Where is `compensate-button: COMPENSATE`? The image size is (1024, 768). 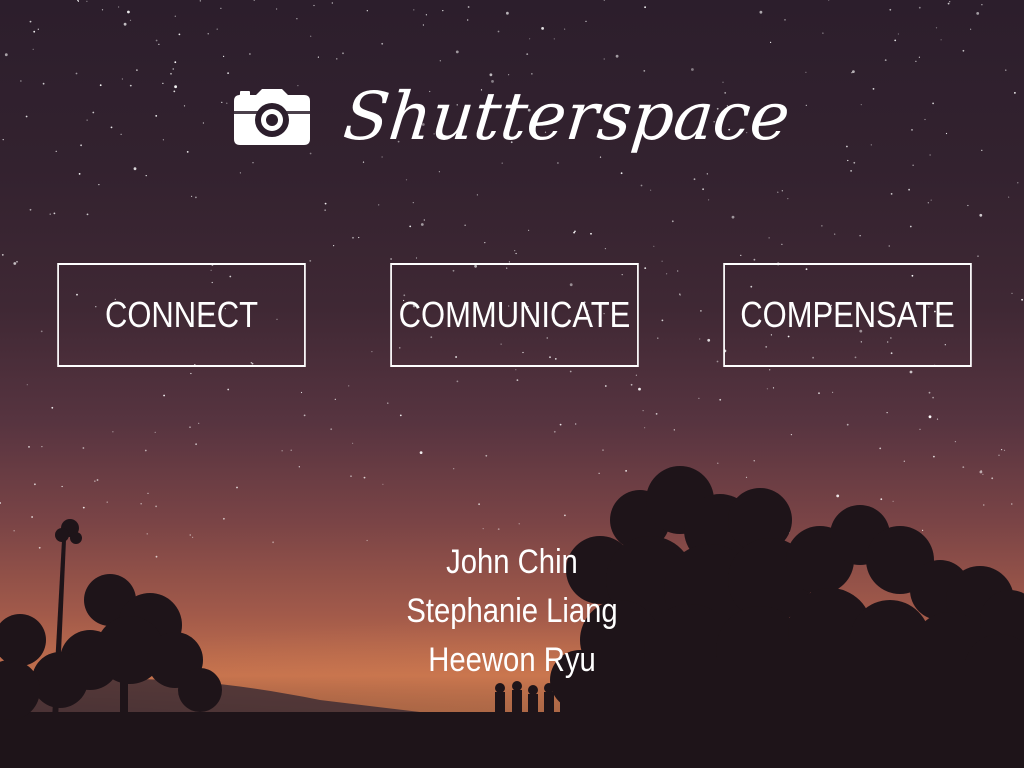
compensate-button: COMPENSATE is located at coordinates (847, 315).